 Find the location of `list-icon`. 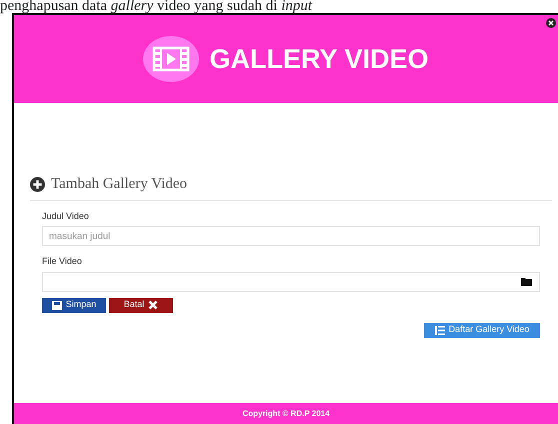

list-icon is located at coordinates (439, 330).